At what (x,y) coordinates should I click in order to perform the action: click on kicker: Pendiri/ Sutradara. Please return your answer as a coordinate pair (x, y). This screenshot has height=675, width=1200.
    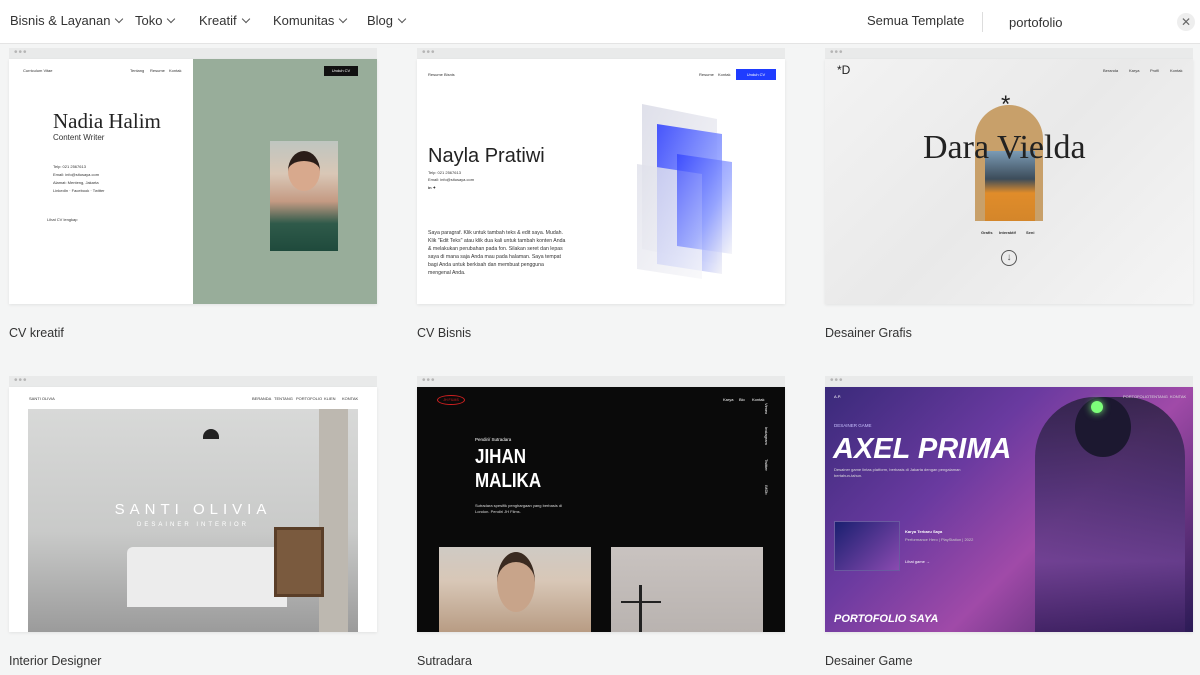
    Looking at the image, I should click on (493, 439).